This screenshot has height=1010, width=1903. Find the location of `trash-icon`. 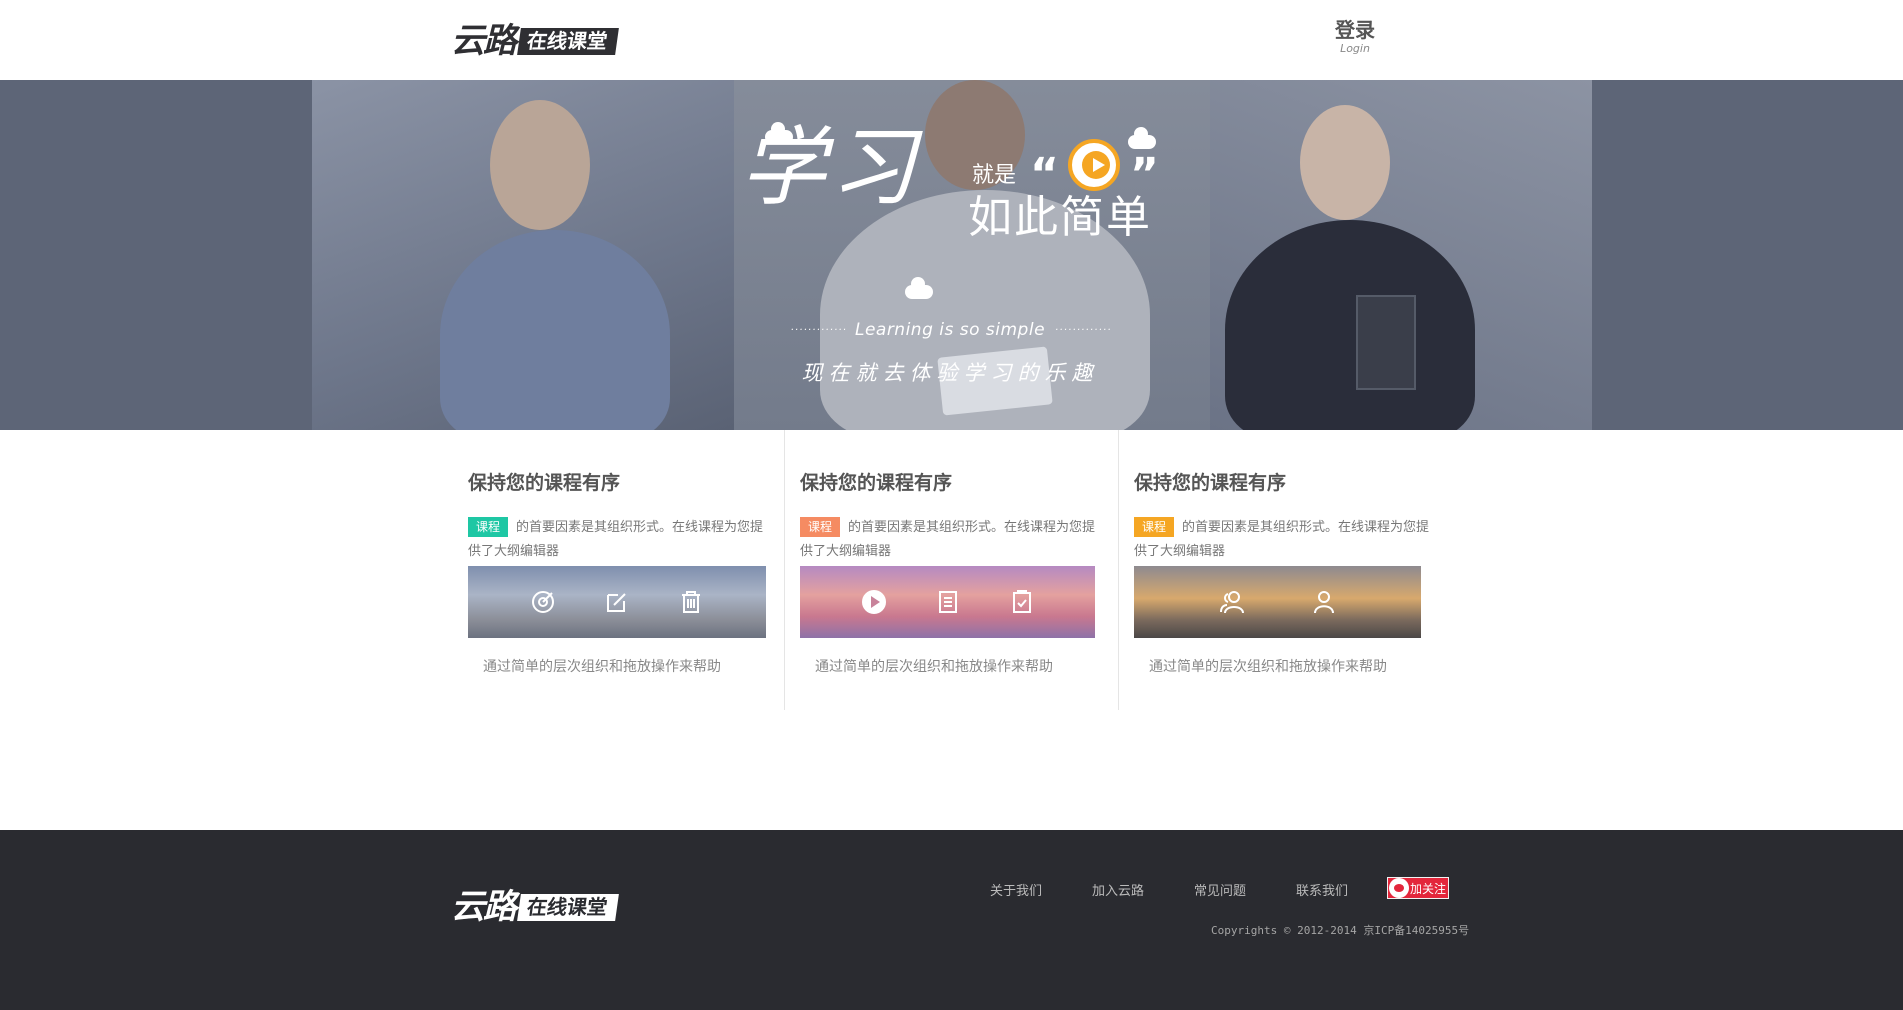

trash-icon is located at coordinates (691, 602).